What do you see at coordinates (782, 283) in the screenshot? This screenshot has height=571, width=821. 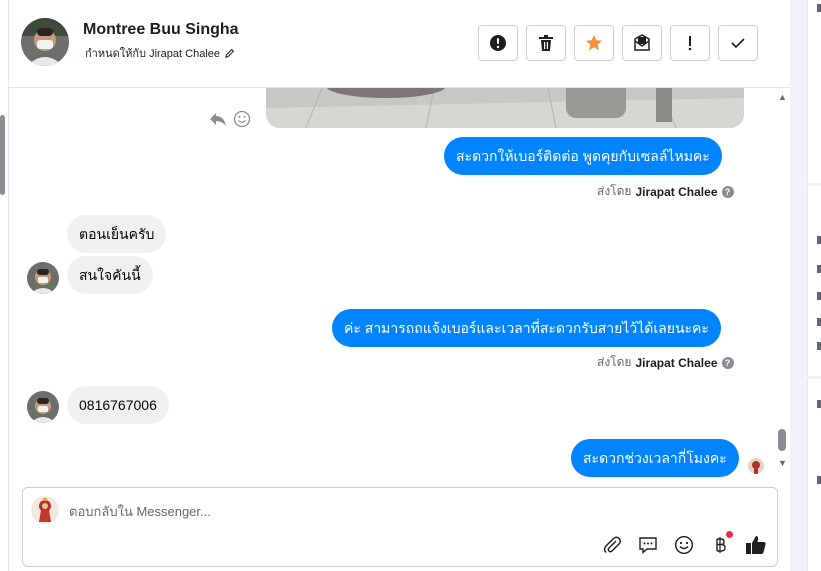 I see `message-scrollbar: ▲ ▼` at bounding box center [782, 283].